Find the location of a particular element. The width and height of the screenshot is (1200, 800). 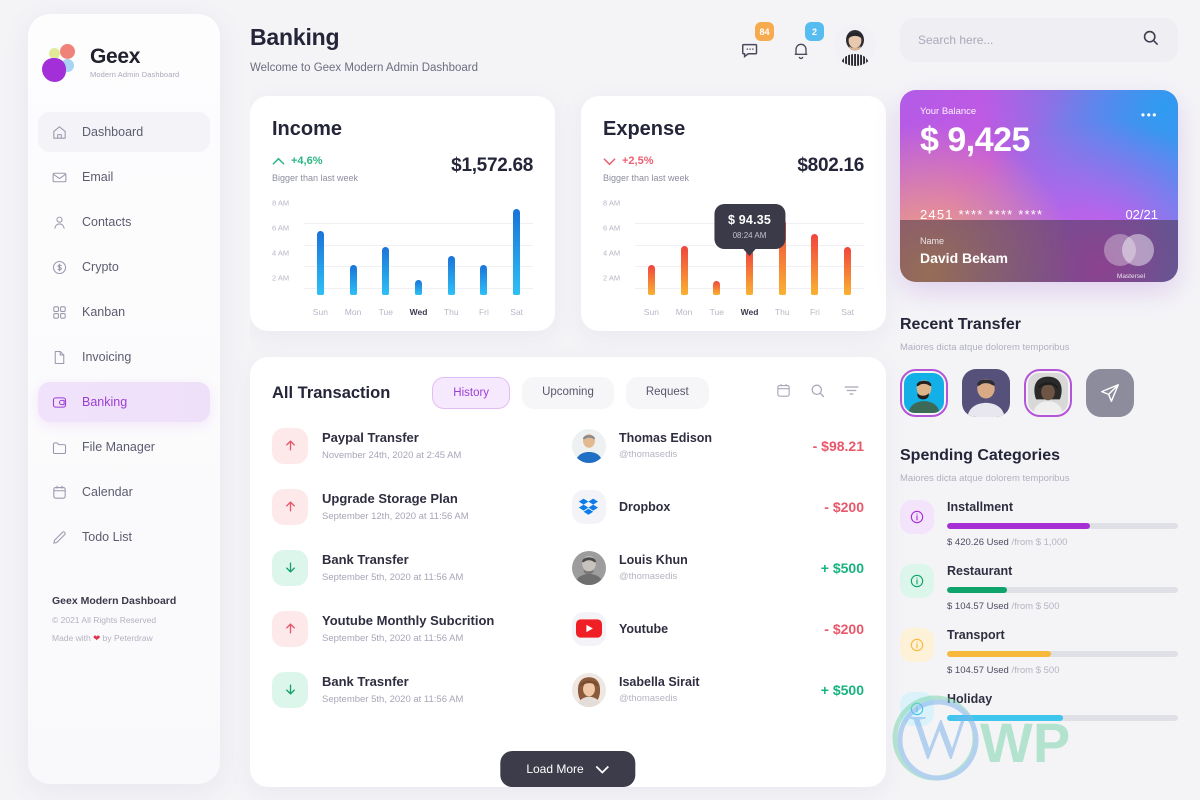

sidebar-item-todo-list: Todo List is located at coordinates (124, 537).